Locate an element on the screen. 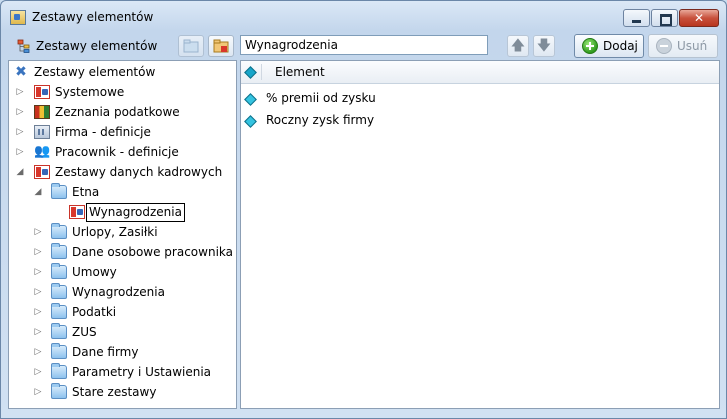  new-folder-icon is located at coordinates (191, 46).